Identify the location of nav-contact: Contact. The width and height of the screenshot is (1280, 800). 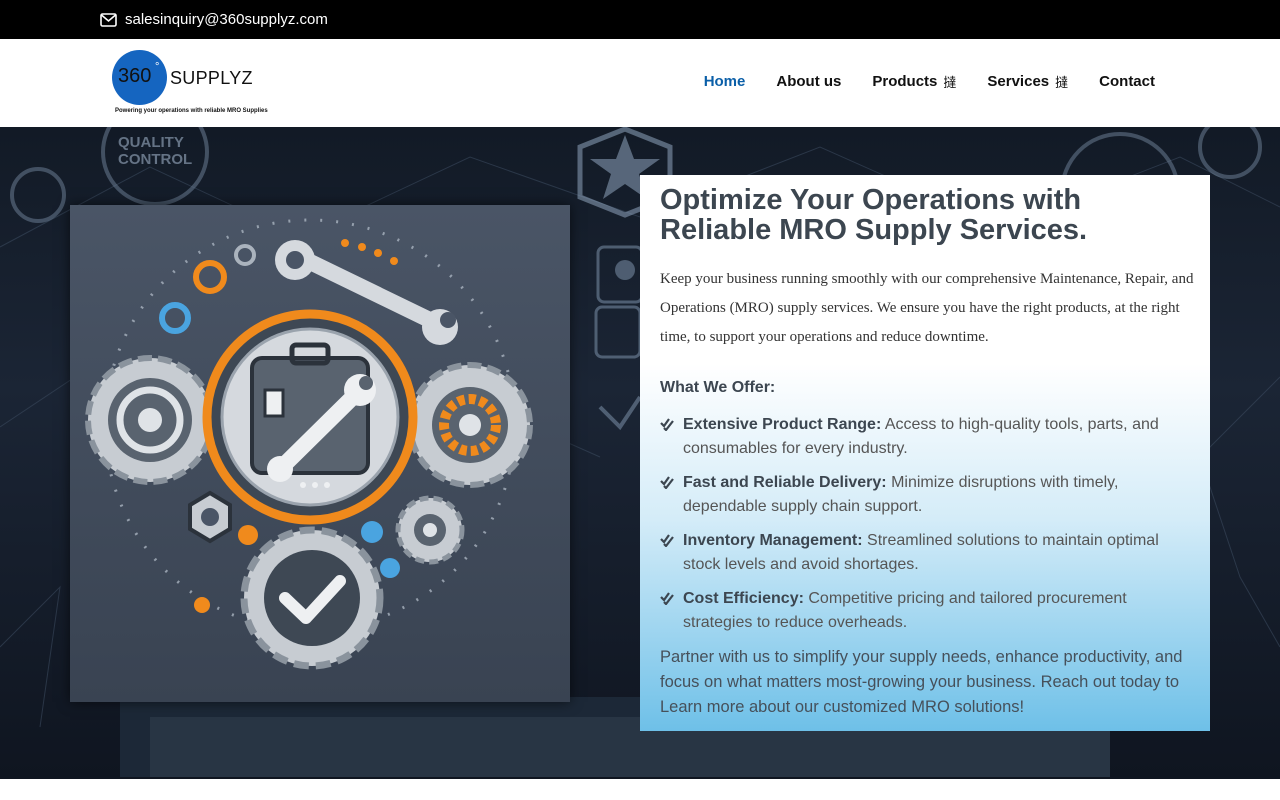
(1127, 81).